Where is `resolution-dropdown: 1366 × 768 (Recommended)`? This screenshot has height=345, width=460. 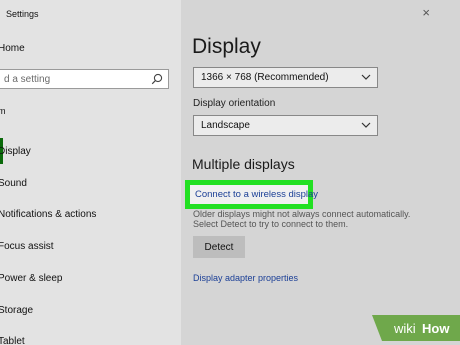 resolution-dropdown: 1366 × 768 (Recommended) is located at coordinates (285, 77).